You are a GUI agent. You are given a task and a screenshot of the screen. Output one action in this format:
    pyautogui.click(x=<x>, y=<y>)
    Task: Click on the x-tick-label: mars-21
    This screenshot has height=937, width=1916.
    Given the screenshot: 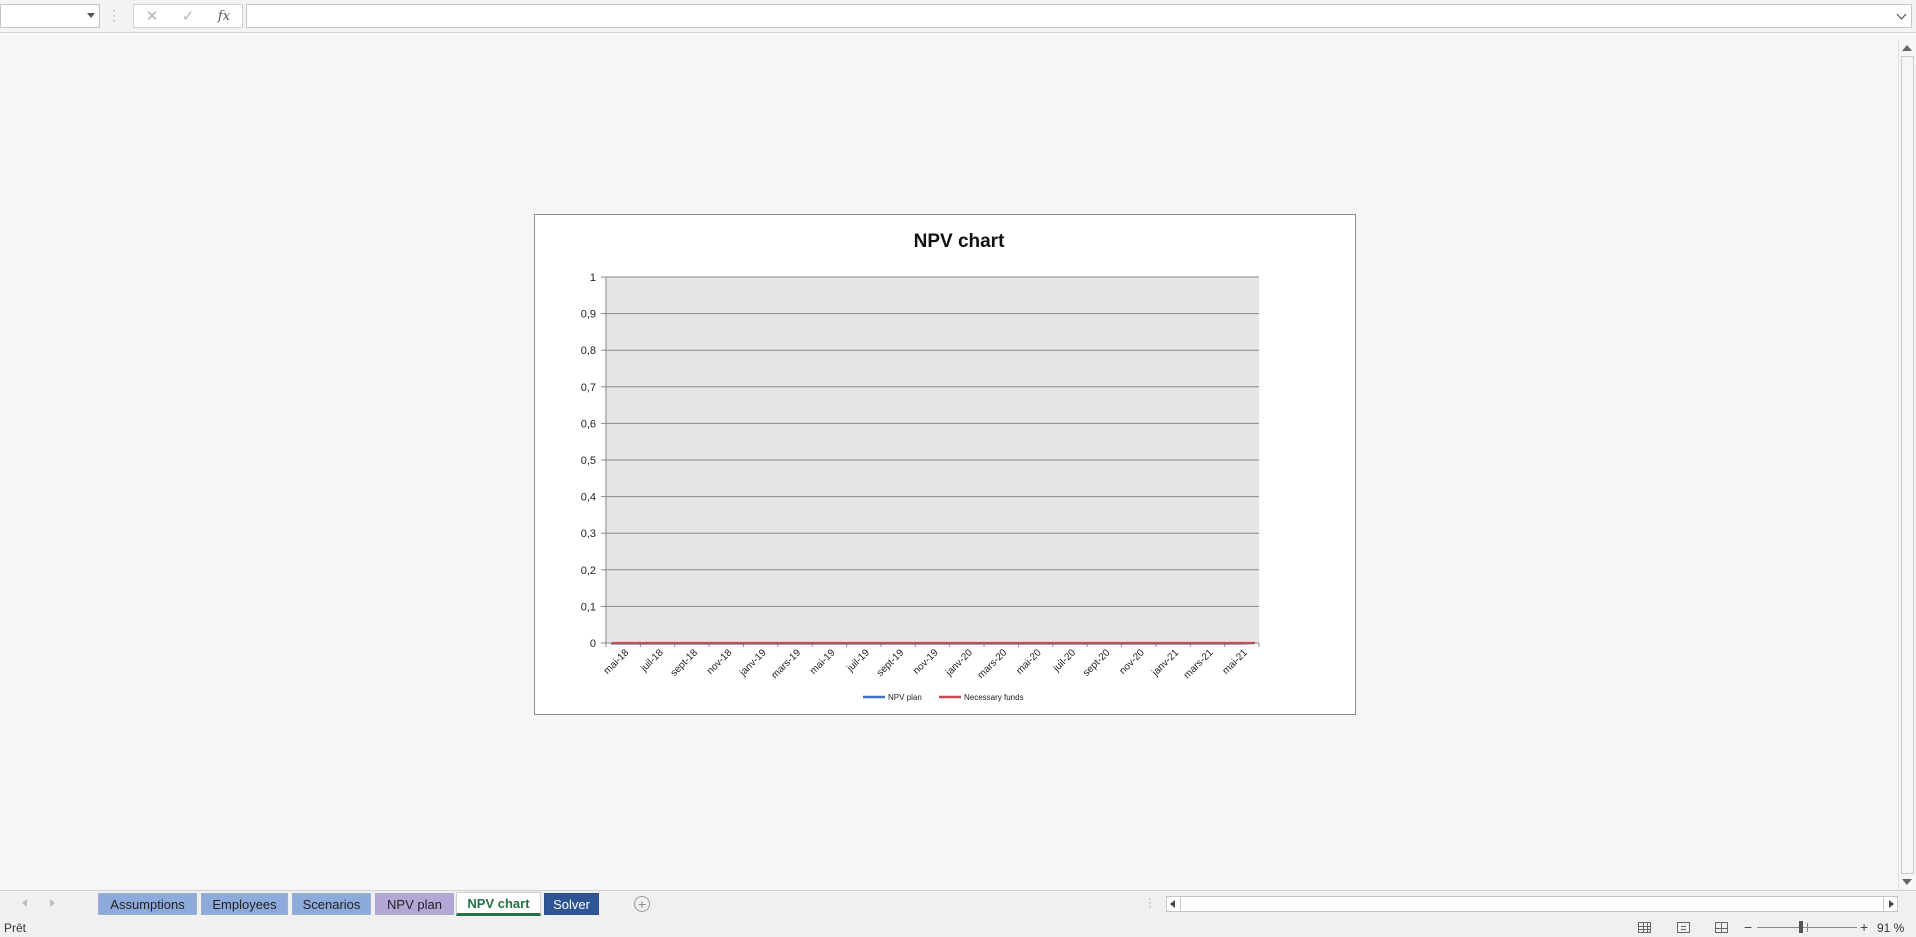 What is the action you would take?
    pyautogui.click(x=1199, y=664)
    